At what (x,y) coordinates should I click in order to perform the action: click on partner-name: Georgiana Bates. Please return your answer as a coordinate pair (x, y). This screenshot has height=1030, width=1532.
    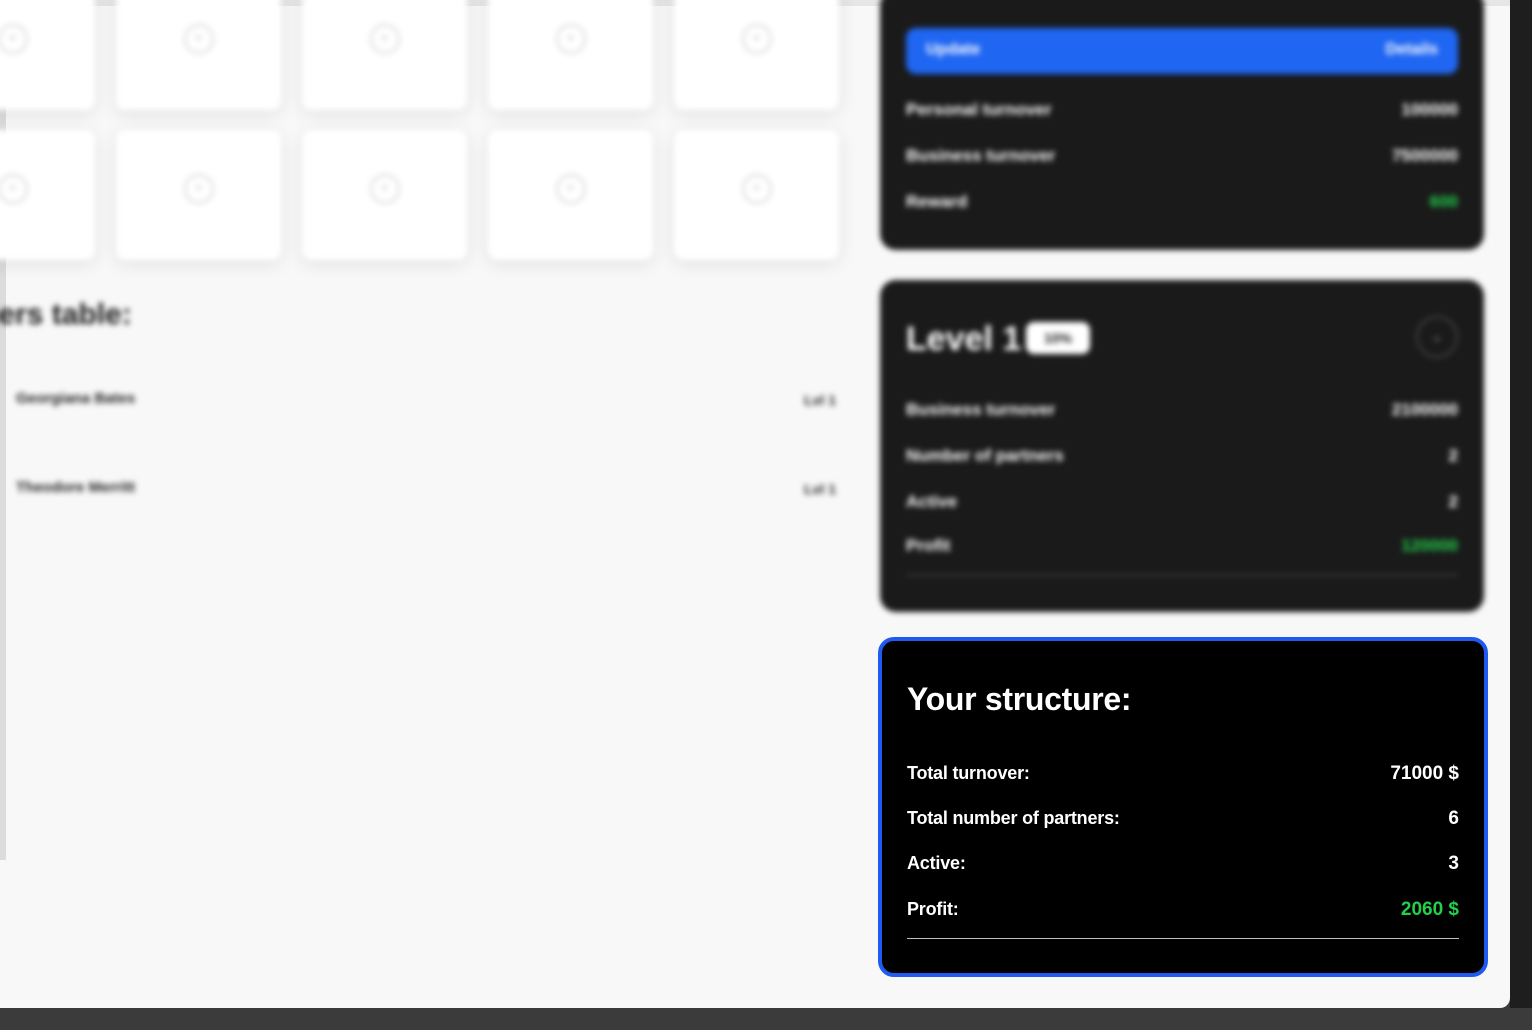
    Looking at the image, I should click on (76, 398).